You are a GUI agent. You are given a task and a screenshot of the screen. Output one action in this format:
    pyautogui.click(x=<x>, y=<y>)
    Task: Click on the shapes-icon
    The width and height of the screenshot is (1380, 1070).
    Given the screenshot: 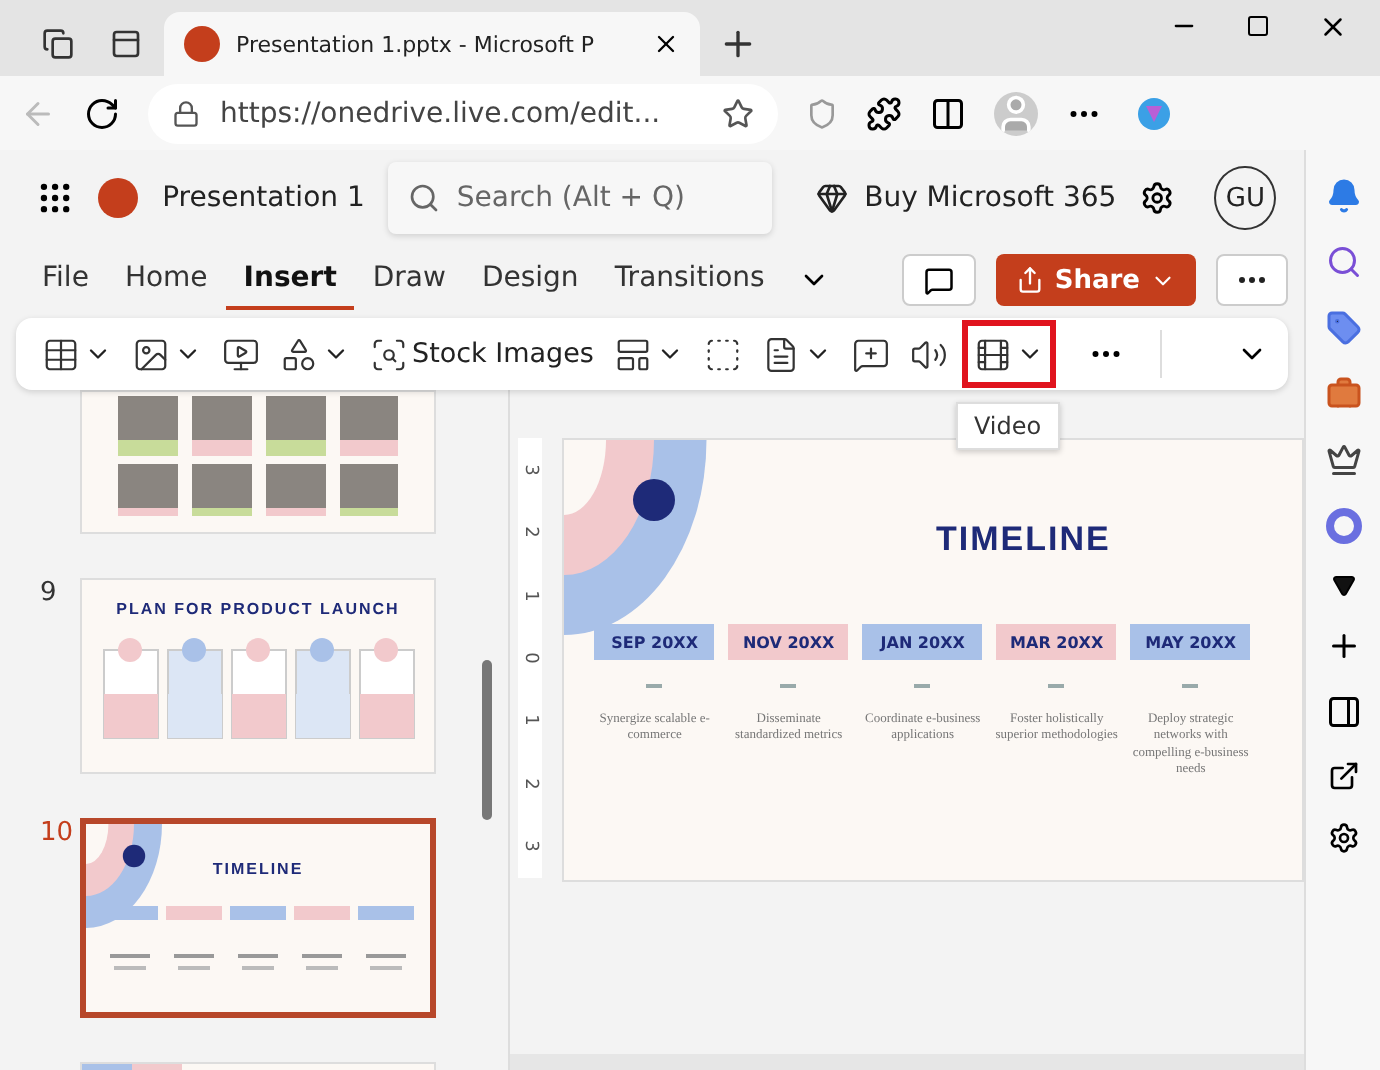 What is the action you would take?
    pyautogui.click(x=299, y=354)
    